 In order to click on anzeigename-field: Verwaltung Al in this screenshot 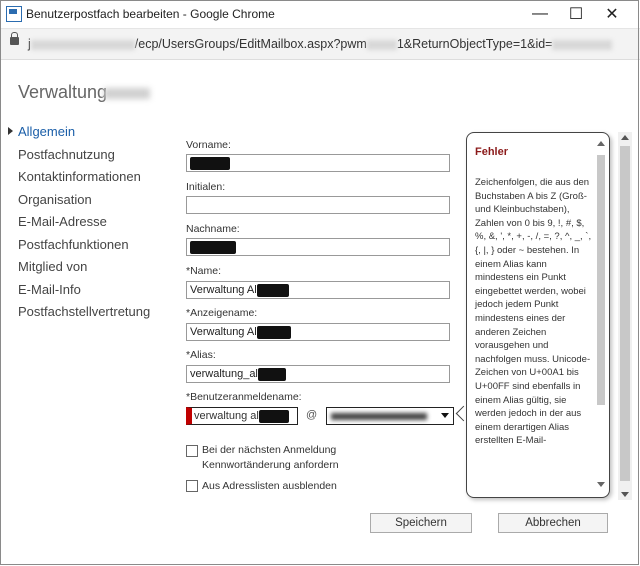, I will do `click(318, 332)`.